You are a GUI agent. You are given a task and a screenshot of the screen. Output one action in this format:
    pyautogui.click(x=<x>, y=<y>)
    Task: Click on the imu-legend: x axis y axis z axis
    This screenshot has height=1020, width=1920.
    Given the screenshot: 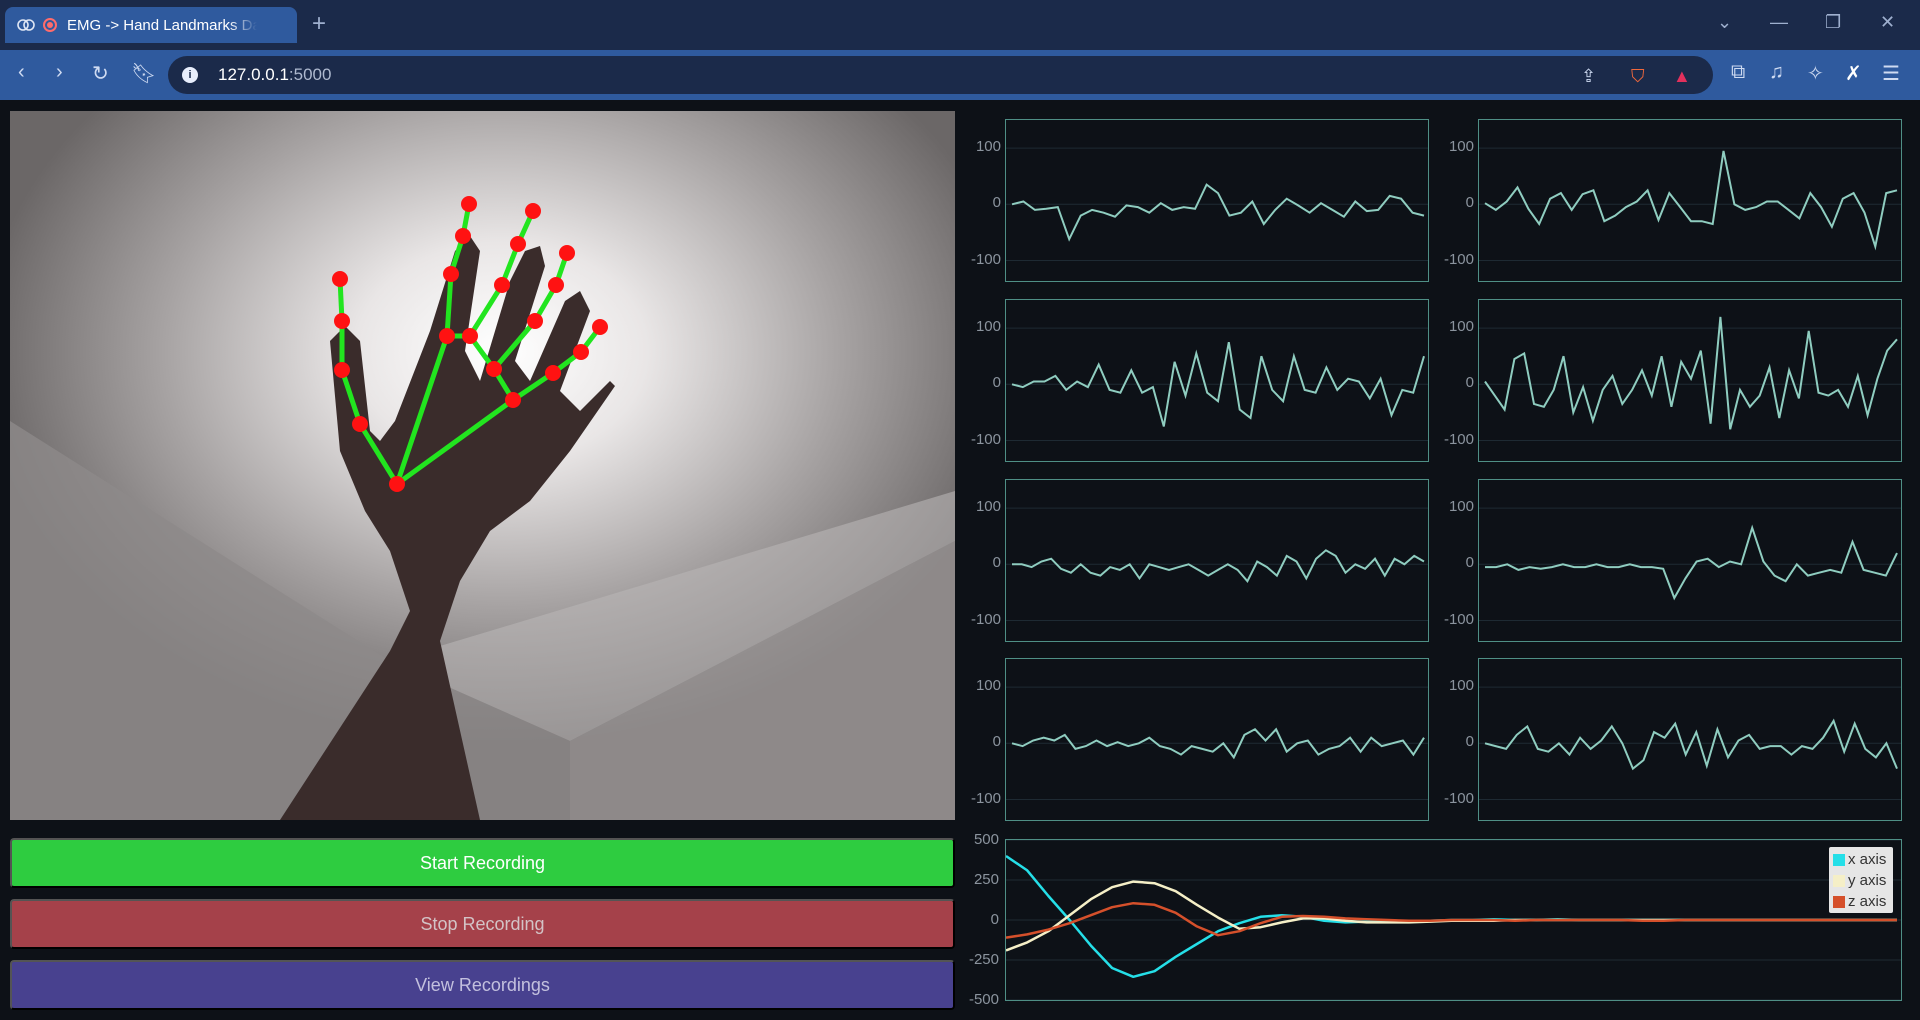 What is the action you would take?
    pyautogui.click(x=1861, y=880)
    